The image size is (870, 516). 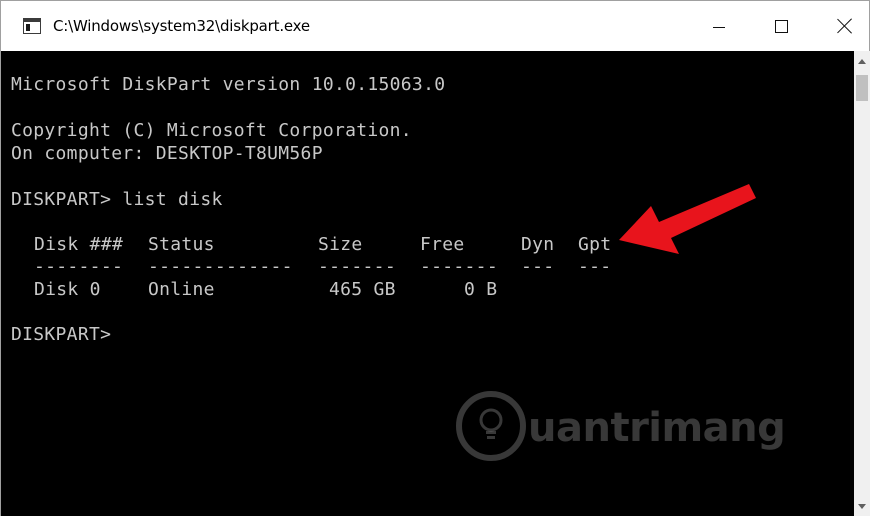 What do you see at coordinates (845, 26) in the screenshot?
I see `close-icon` at bounding box center [845, 26].